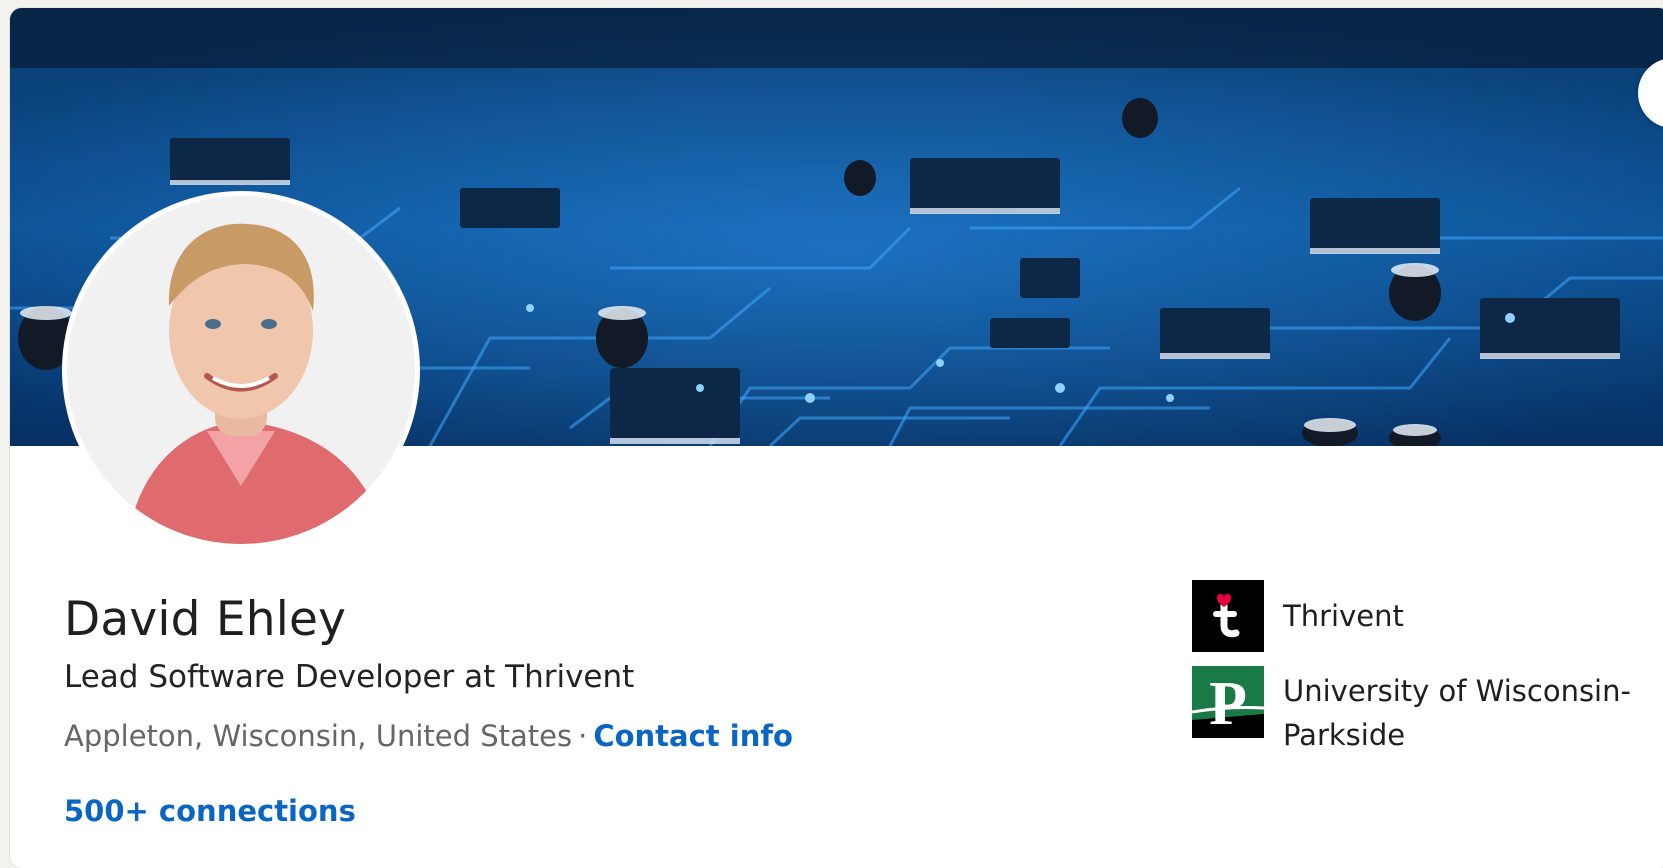 The height and width of the screenshot is (868, 1663). I want to click on svg-text: P, so click(1228, 704).